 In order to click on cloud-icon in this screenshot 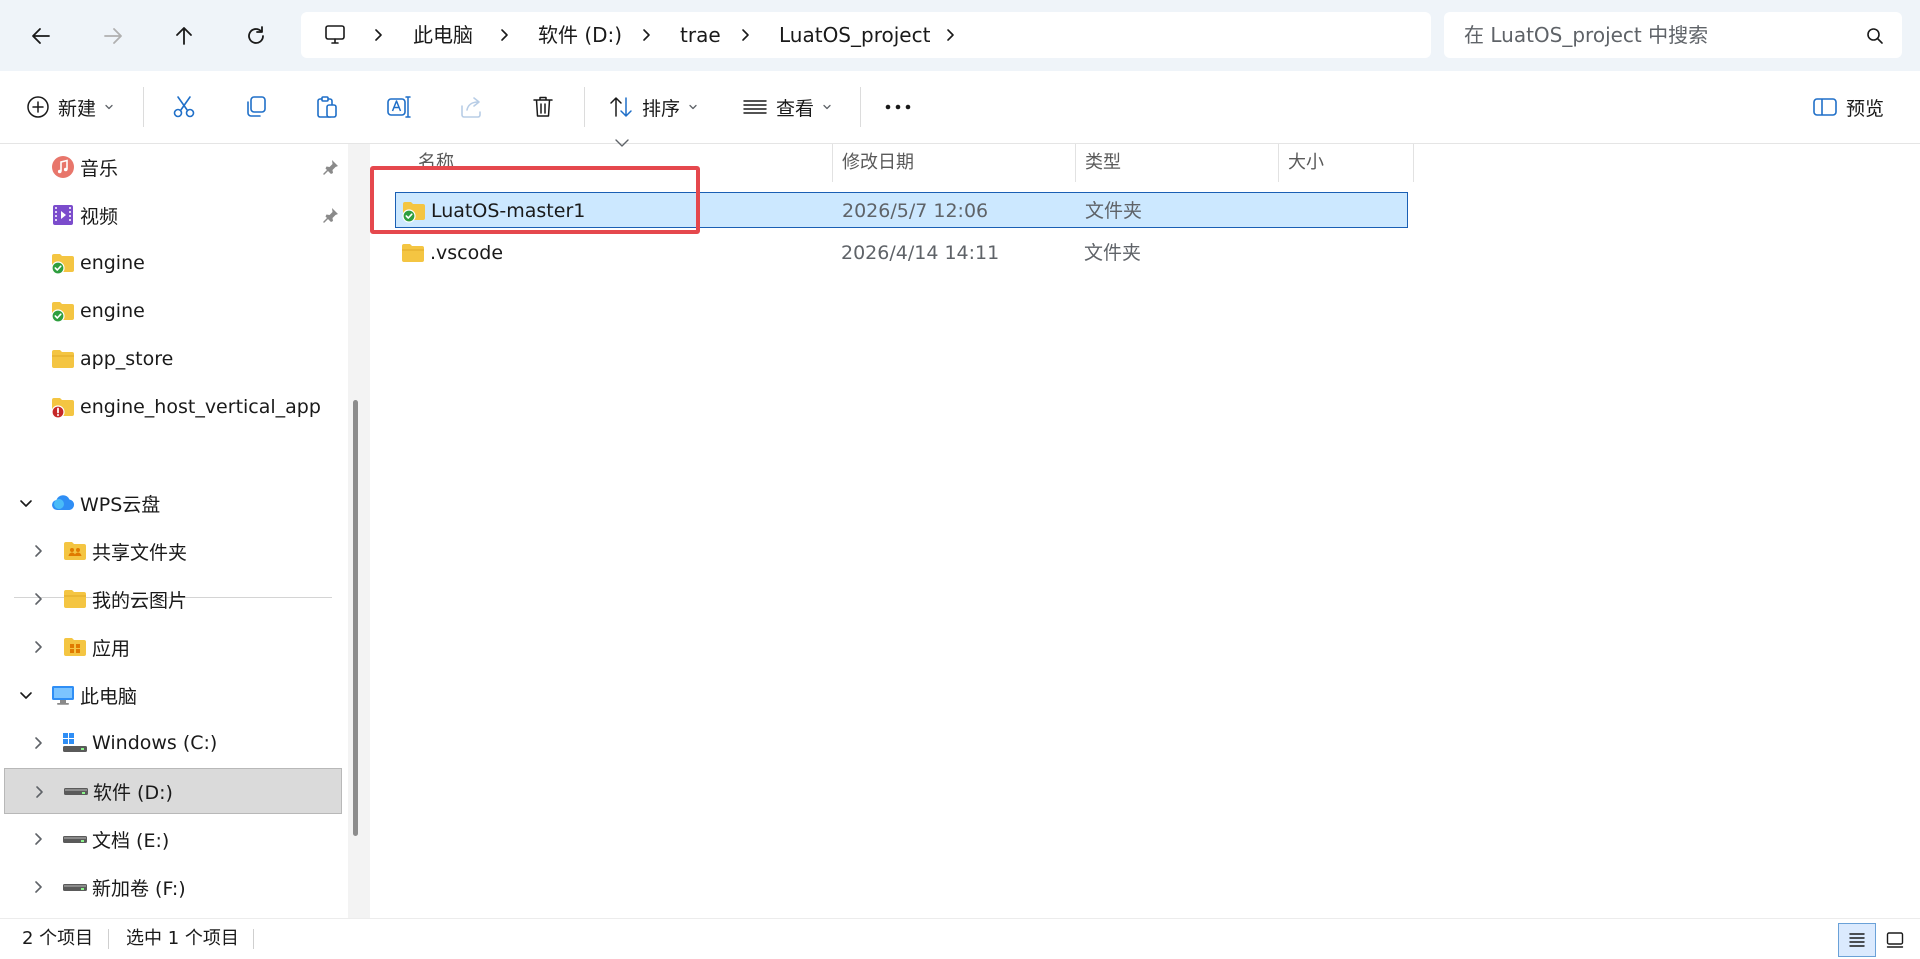, I will do `click(63, 503)`.